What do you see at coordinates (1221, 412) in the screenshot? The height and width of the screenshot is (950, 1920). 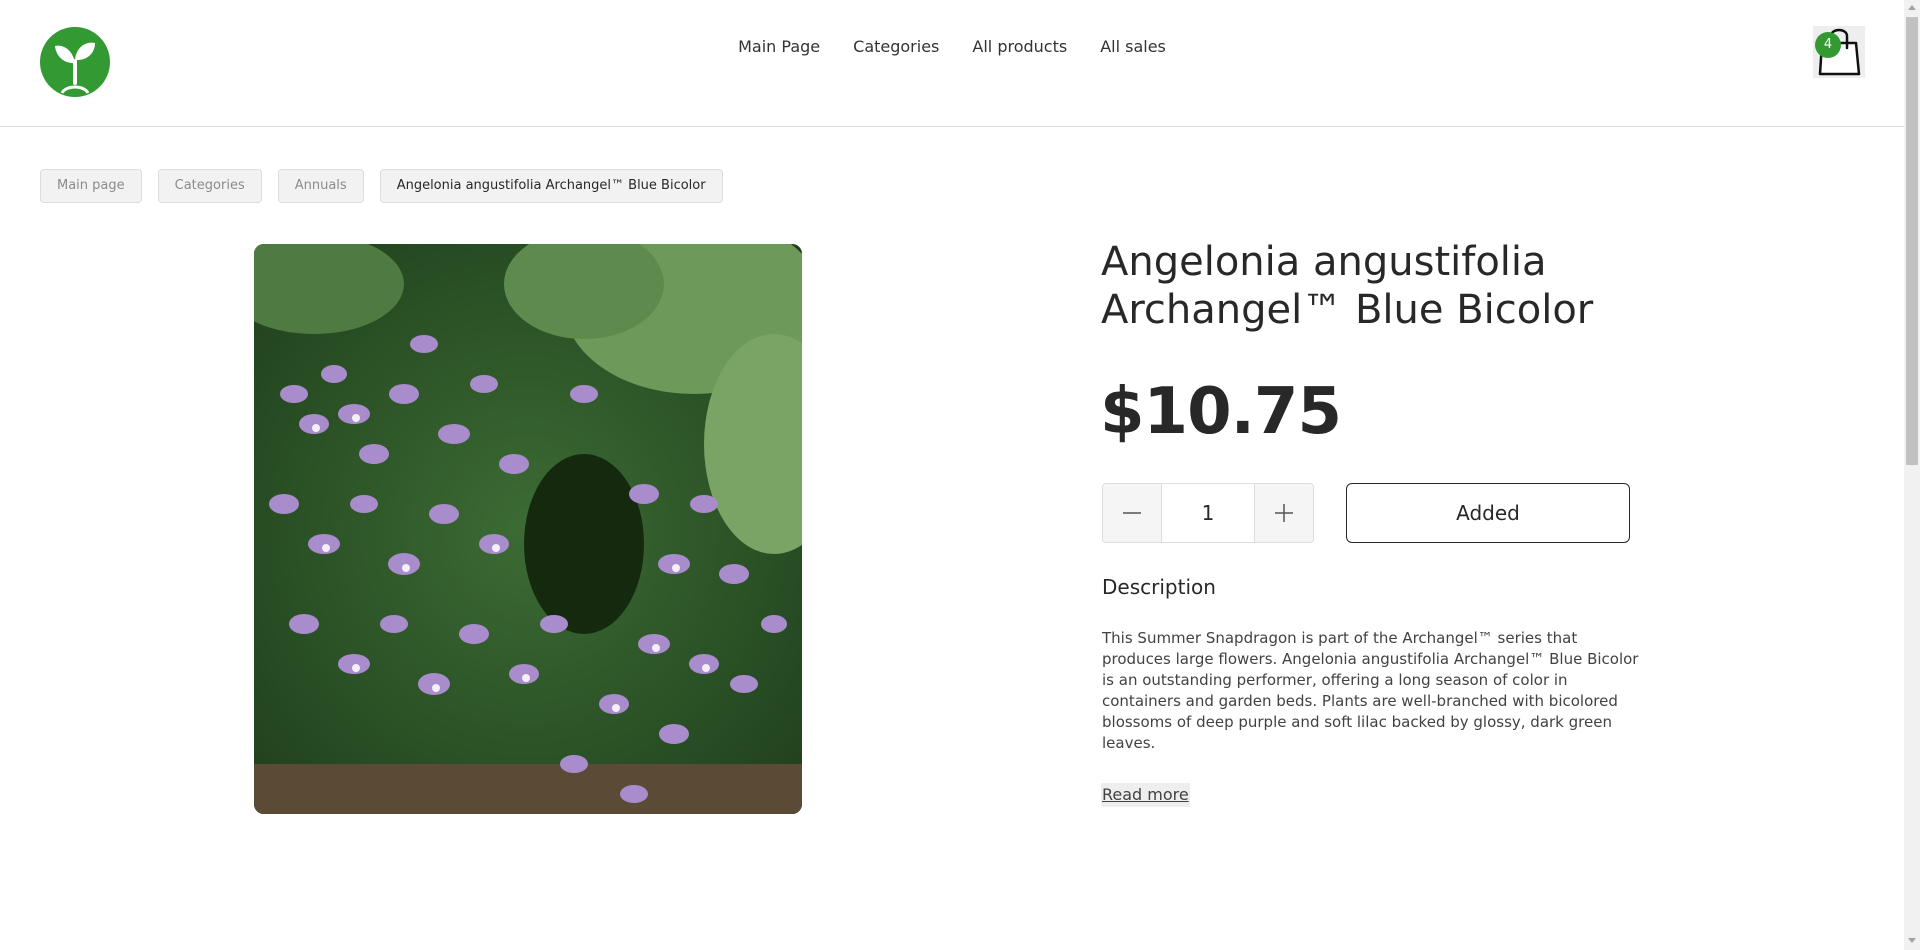 I see `product-price: $10.75` at bounding box center [1221, 412].